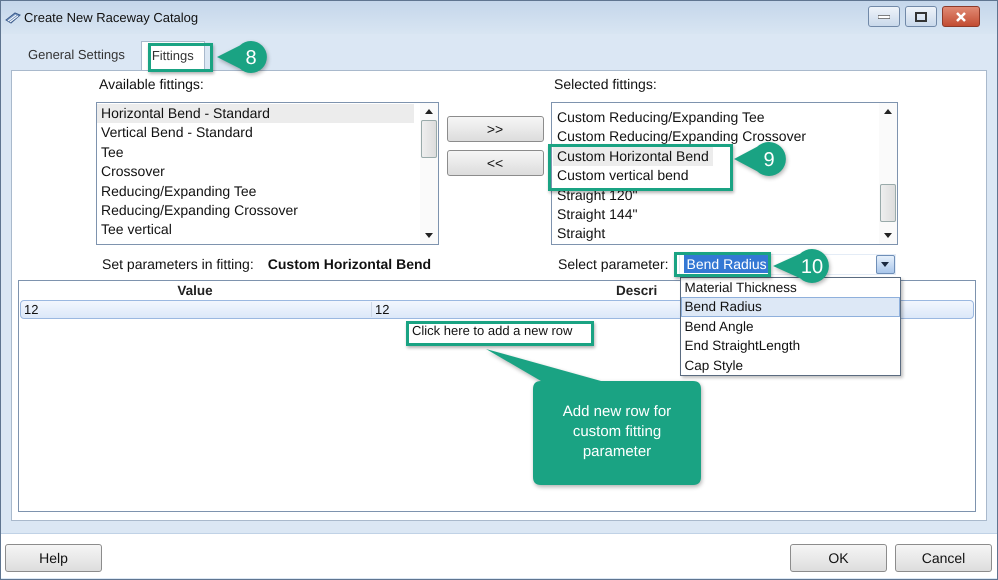 The width and height of the screenshot is (998, 580). I want to click on callout-tooltip: 8, so click(242, 57).